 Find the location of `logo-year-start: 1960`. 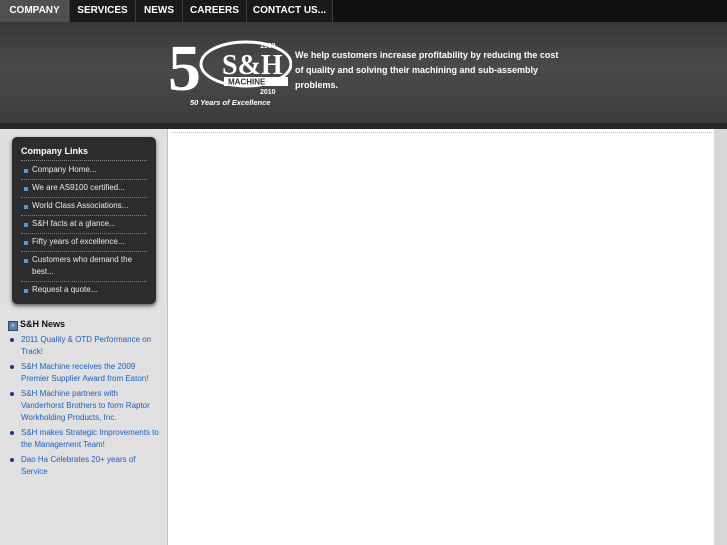

logo-year-start: 1960 is located at coordinates (268, 46).